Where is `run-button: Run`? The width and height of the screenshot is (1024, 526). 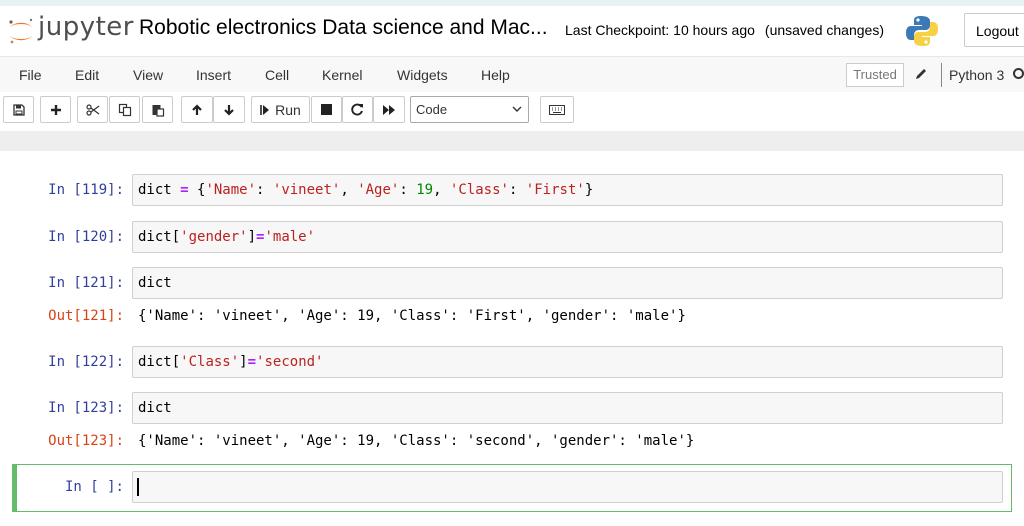 run-button: Run is located at coordinates (280, 109).